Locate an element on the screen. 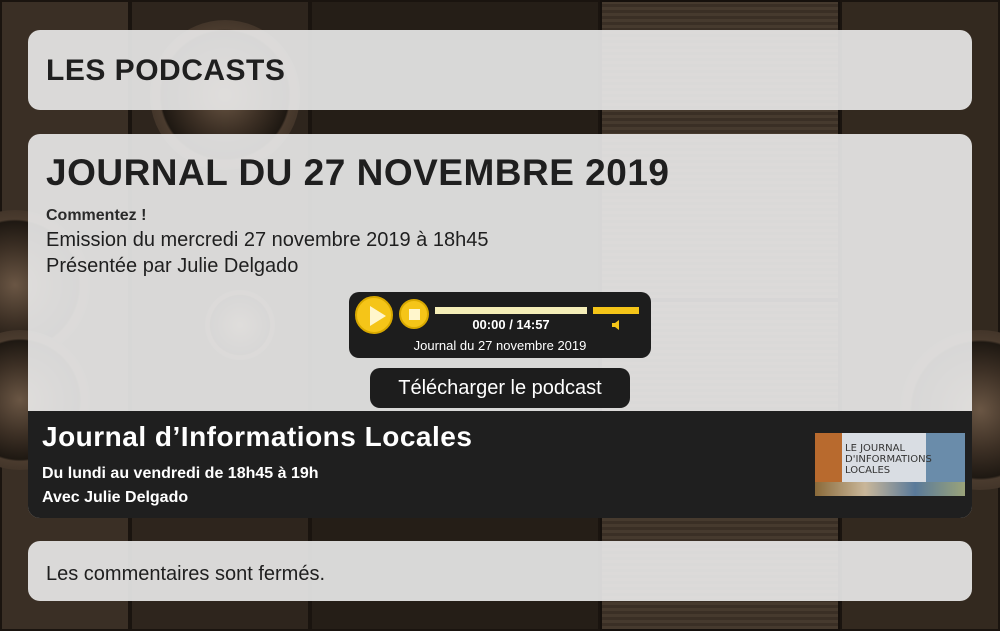 Image resolution: width=1000 pixels, height=631 pixels. presenter-line: Présentée par Julie Delgado is located at coordinates (172, 266).